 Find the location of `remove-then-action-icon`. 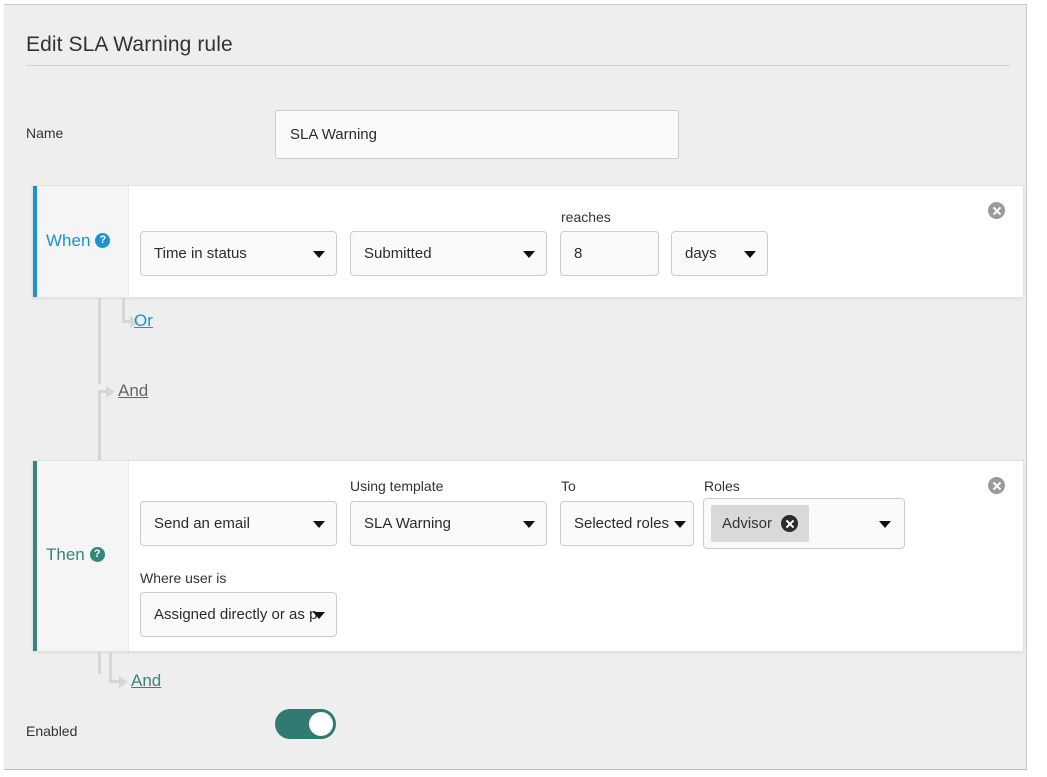

remove-then-action-icon is located at coordinates (996, 485).